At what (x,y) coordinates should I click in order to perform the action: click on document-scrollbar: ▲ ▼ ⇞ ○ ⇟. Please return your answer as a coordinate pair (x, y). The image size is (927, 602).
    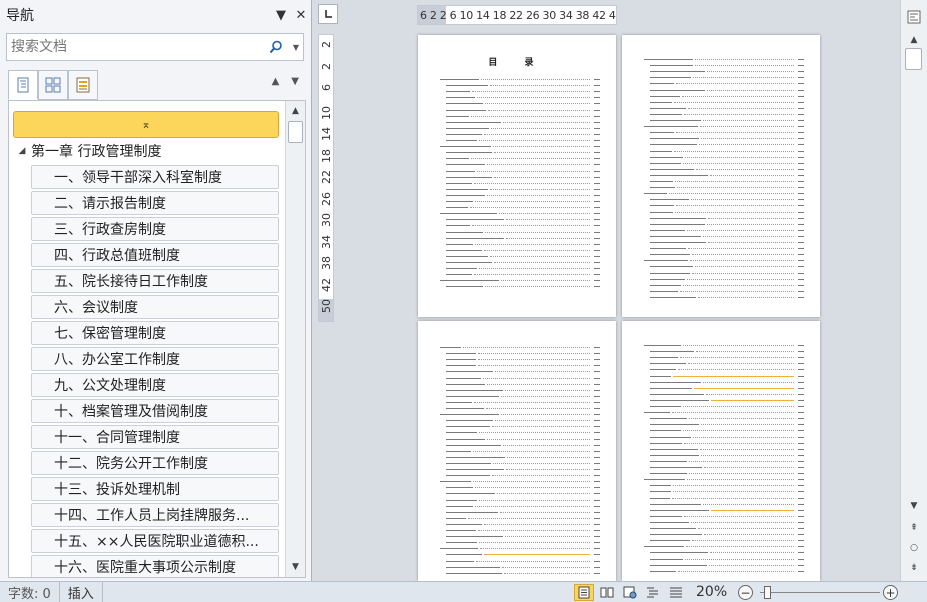
    Looking at the image, I should click on (913, 290).